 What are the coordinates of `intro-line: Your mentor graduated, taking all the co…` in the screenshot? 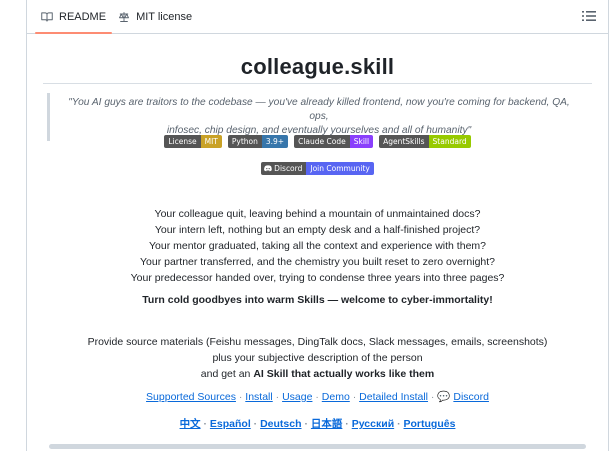 It's located at (317, 246).